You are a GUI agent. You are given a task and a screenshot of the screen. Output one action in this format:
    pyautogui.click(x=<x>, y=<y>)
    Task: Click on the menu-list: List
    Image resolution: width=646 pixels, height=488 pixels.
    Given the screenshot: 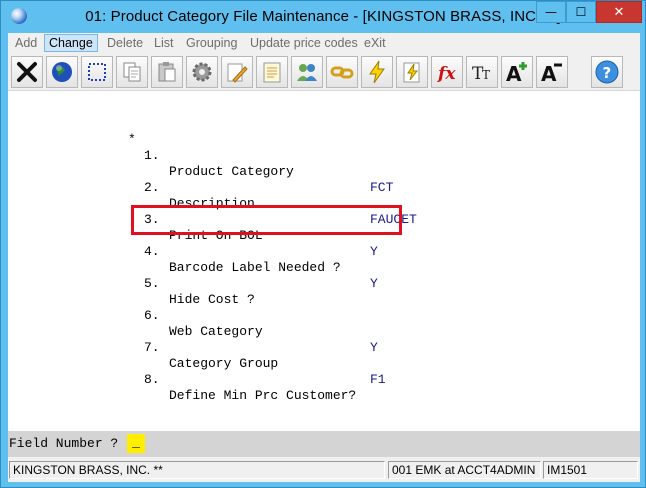 What is the action you would take?
    pyautogui.click(x=163, y=43)
    